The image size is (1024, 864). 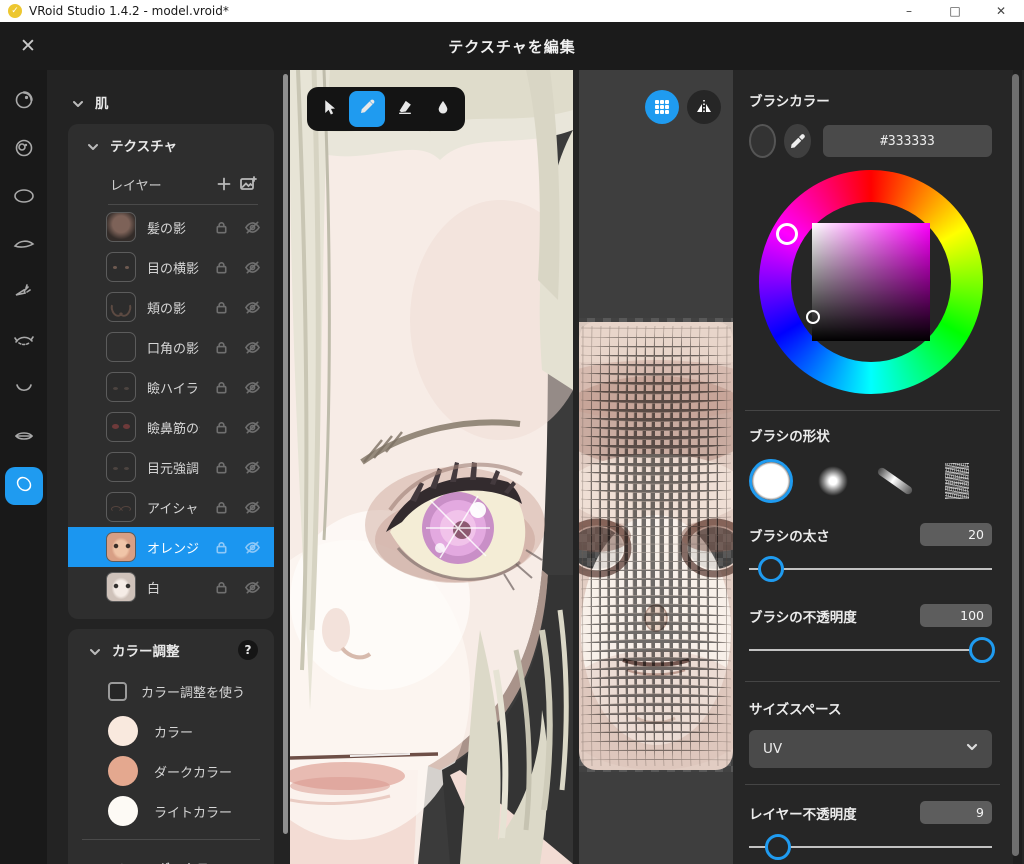 I want to click on layer-row: 白, so click(x=171, y=587).